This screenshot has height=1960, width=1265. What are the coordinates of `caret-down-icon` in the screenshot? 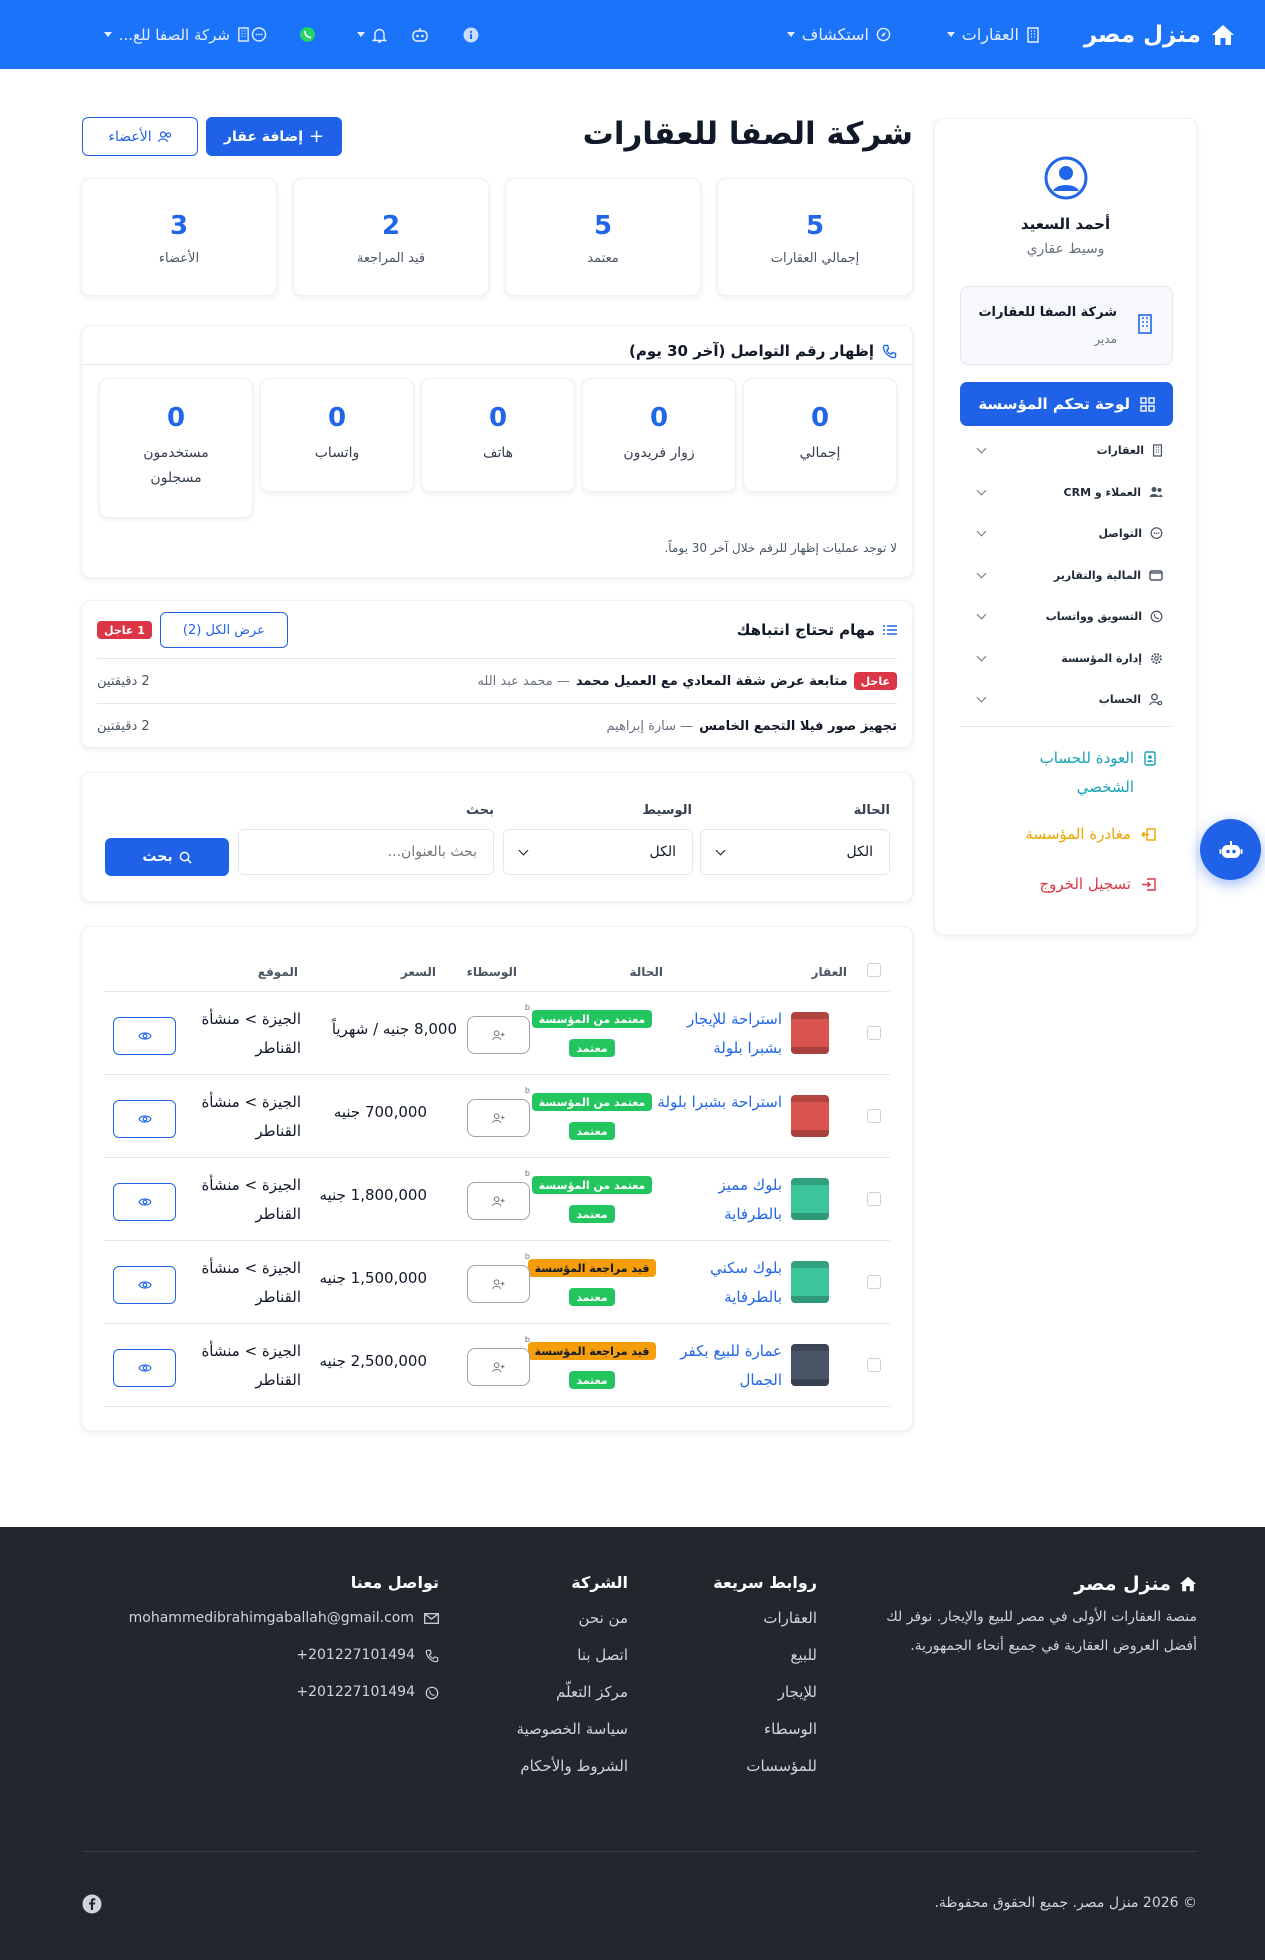 It's located at (107, 34).